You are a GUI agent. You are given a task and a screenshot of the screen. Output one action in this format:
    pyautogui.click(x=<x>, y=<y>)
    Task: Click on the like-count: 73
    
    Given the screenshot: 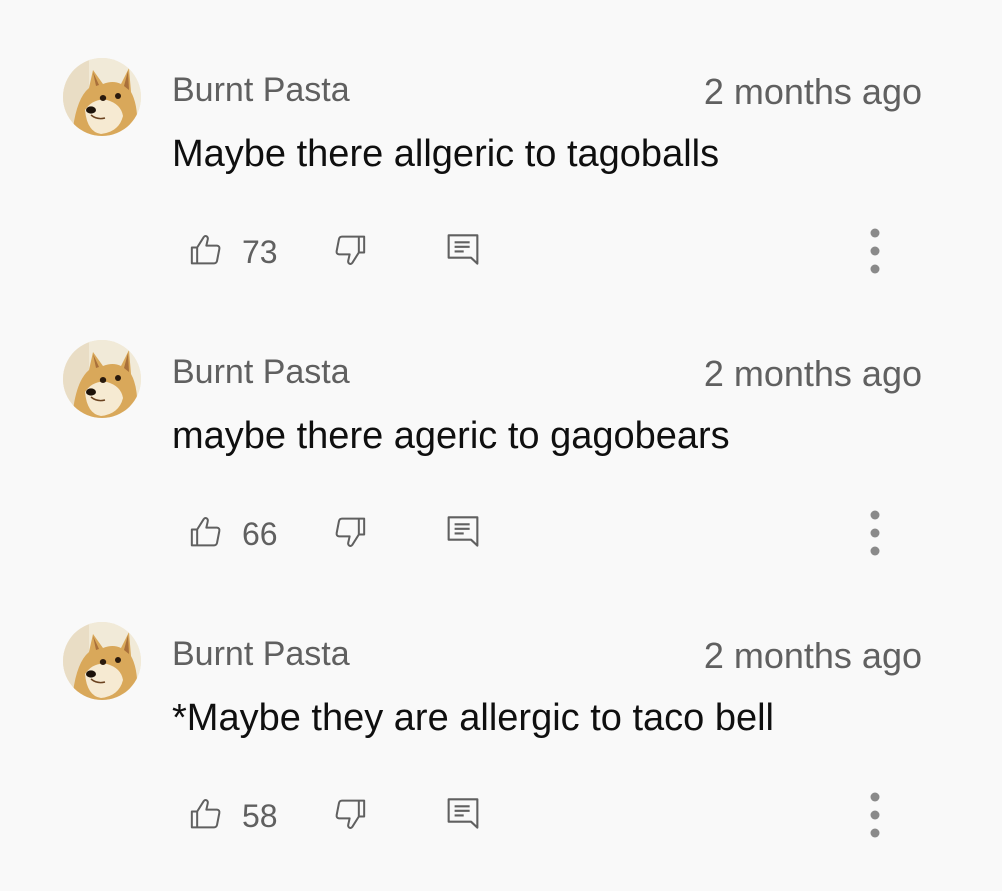 What is the action you would take?
    pyautogui.click(x=260, y=252)
    